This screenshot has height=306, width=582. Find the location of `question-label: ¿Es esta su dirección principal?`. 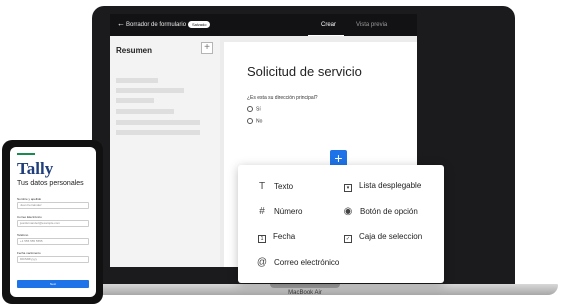

question-label: ¿Es esta su dirección principal? is located at coordinates (282, 98).